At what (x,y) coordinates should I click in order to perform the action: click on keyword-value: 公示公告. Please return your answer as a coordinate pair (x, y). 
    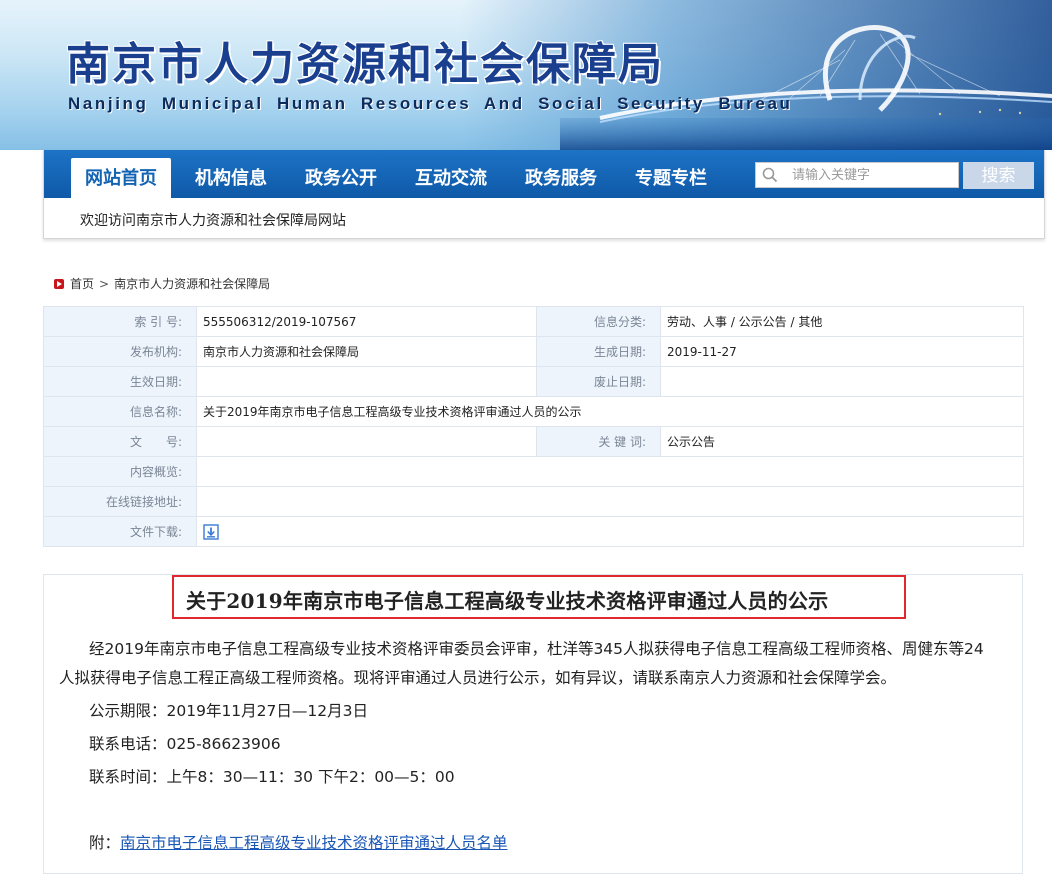
    Looking at the image, I should click on (842, 441).